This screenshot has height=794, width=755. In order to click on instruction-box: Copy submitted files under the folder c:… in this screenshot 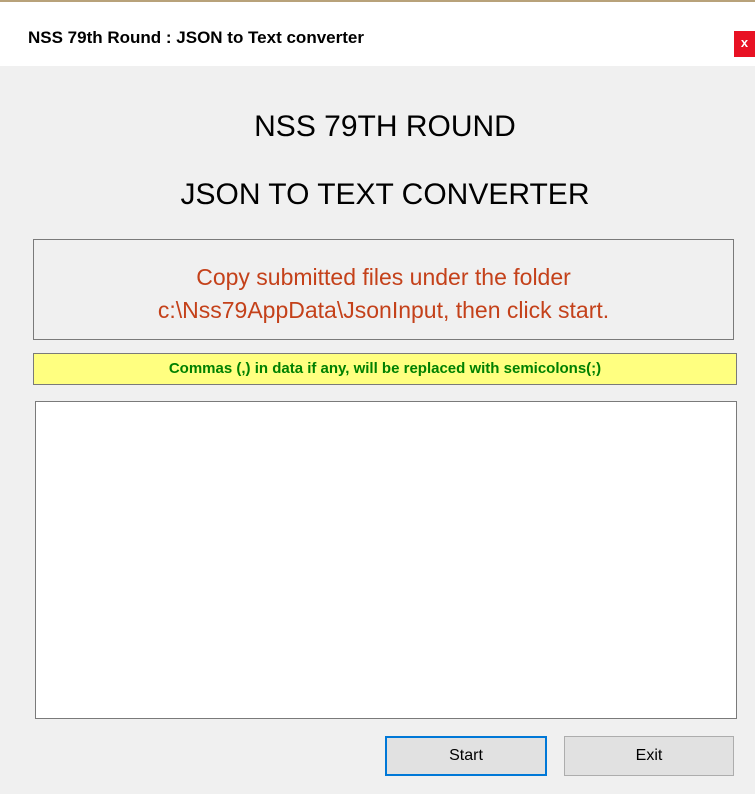, I will do `click(383, 289)`.